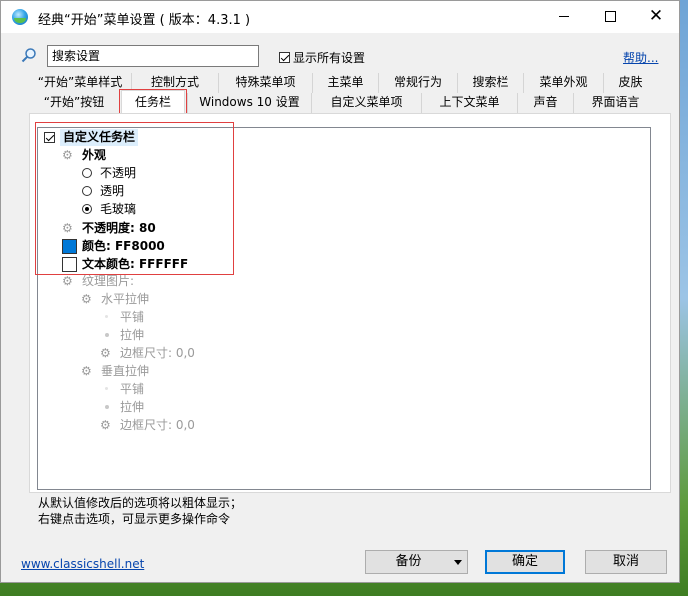 The image size is (688, 596). I want to click on tab-sounds: 声音, so click(545, 103).